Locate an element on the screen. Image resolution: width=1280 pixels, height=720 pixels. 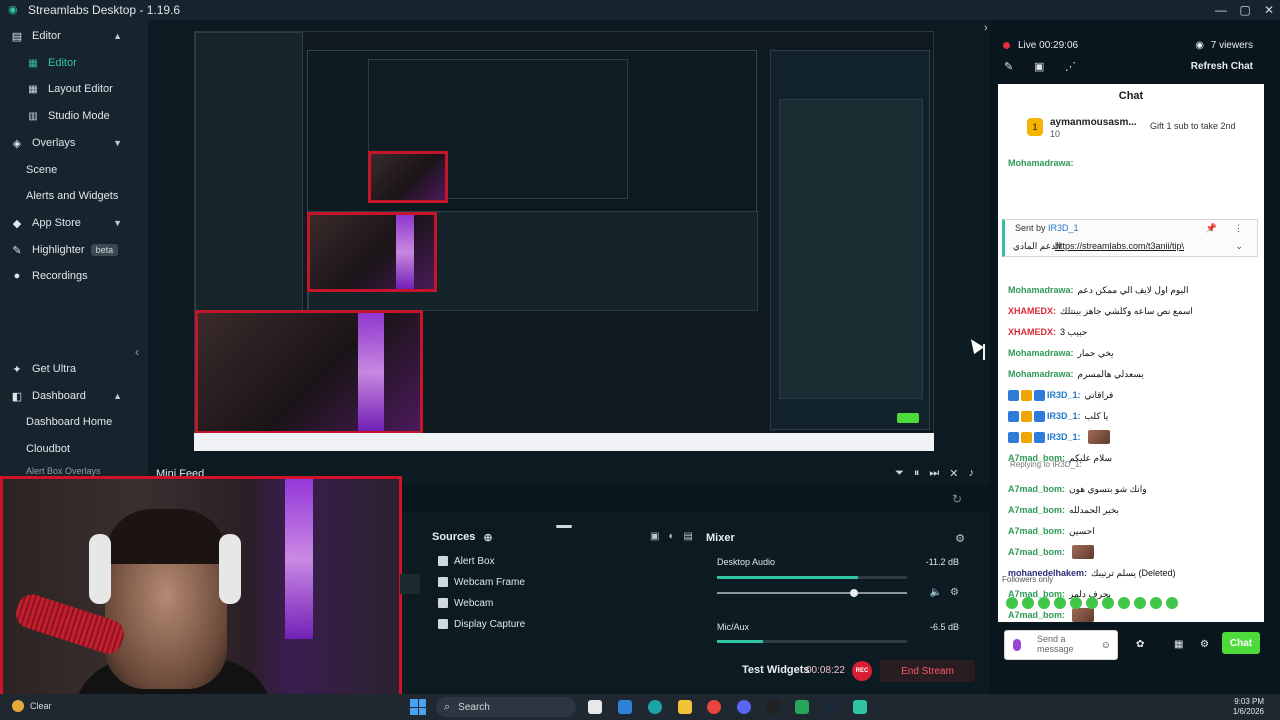
weather-widget: Clear is located at coordinates (32, 706).